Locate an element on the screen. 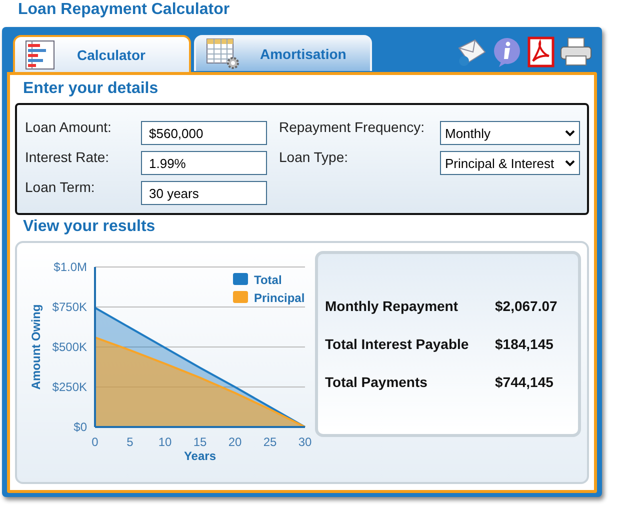  field-label: Repayment Frequency: is located at coordinates (352, 127).